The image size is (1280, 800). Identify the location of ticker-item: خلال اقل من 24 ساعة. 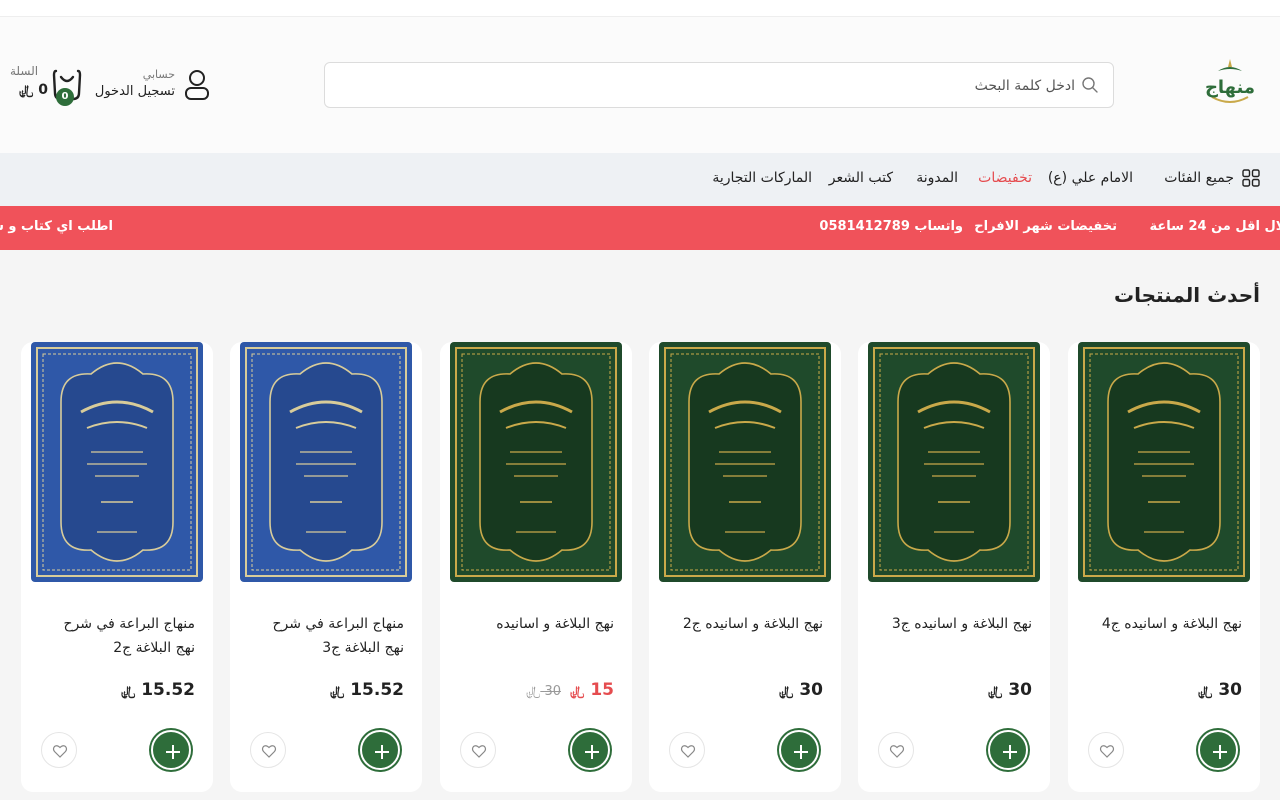
(1214, 226).